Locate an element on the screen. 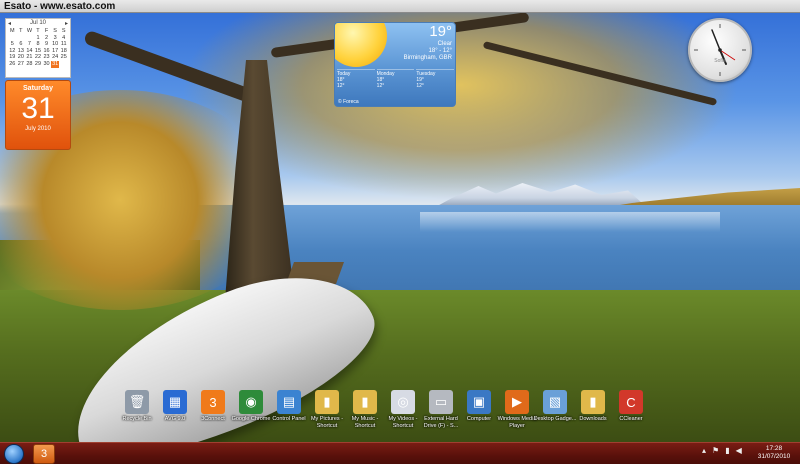 The height and width of the screenshot is (464, 800). calendar-weekday-headers: MTWTFSS is located at coordinates (38, 31).